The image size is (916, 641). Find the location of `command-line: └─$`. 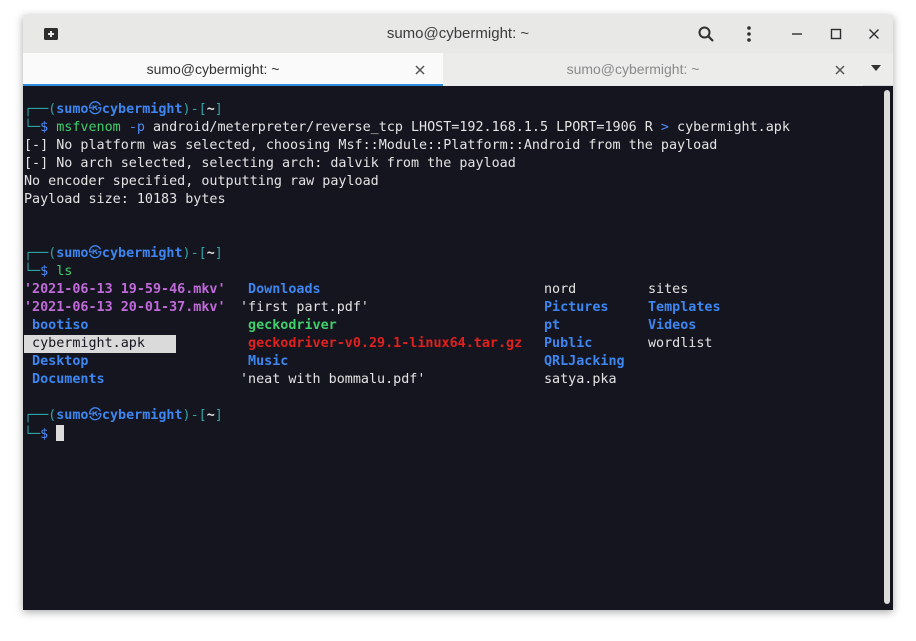

command-line: └─$ is located at coordinates (44, 434).